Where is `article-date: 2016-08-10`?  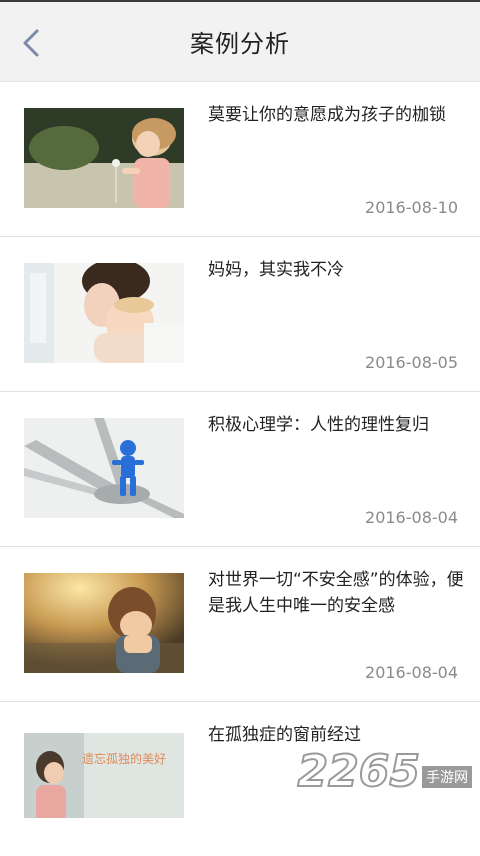
article-date: 2016-08-10 is located at coordinates (411, 207).